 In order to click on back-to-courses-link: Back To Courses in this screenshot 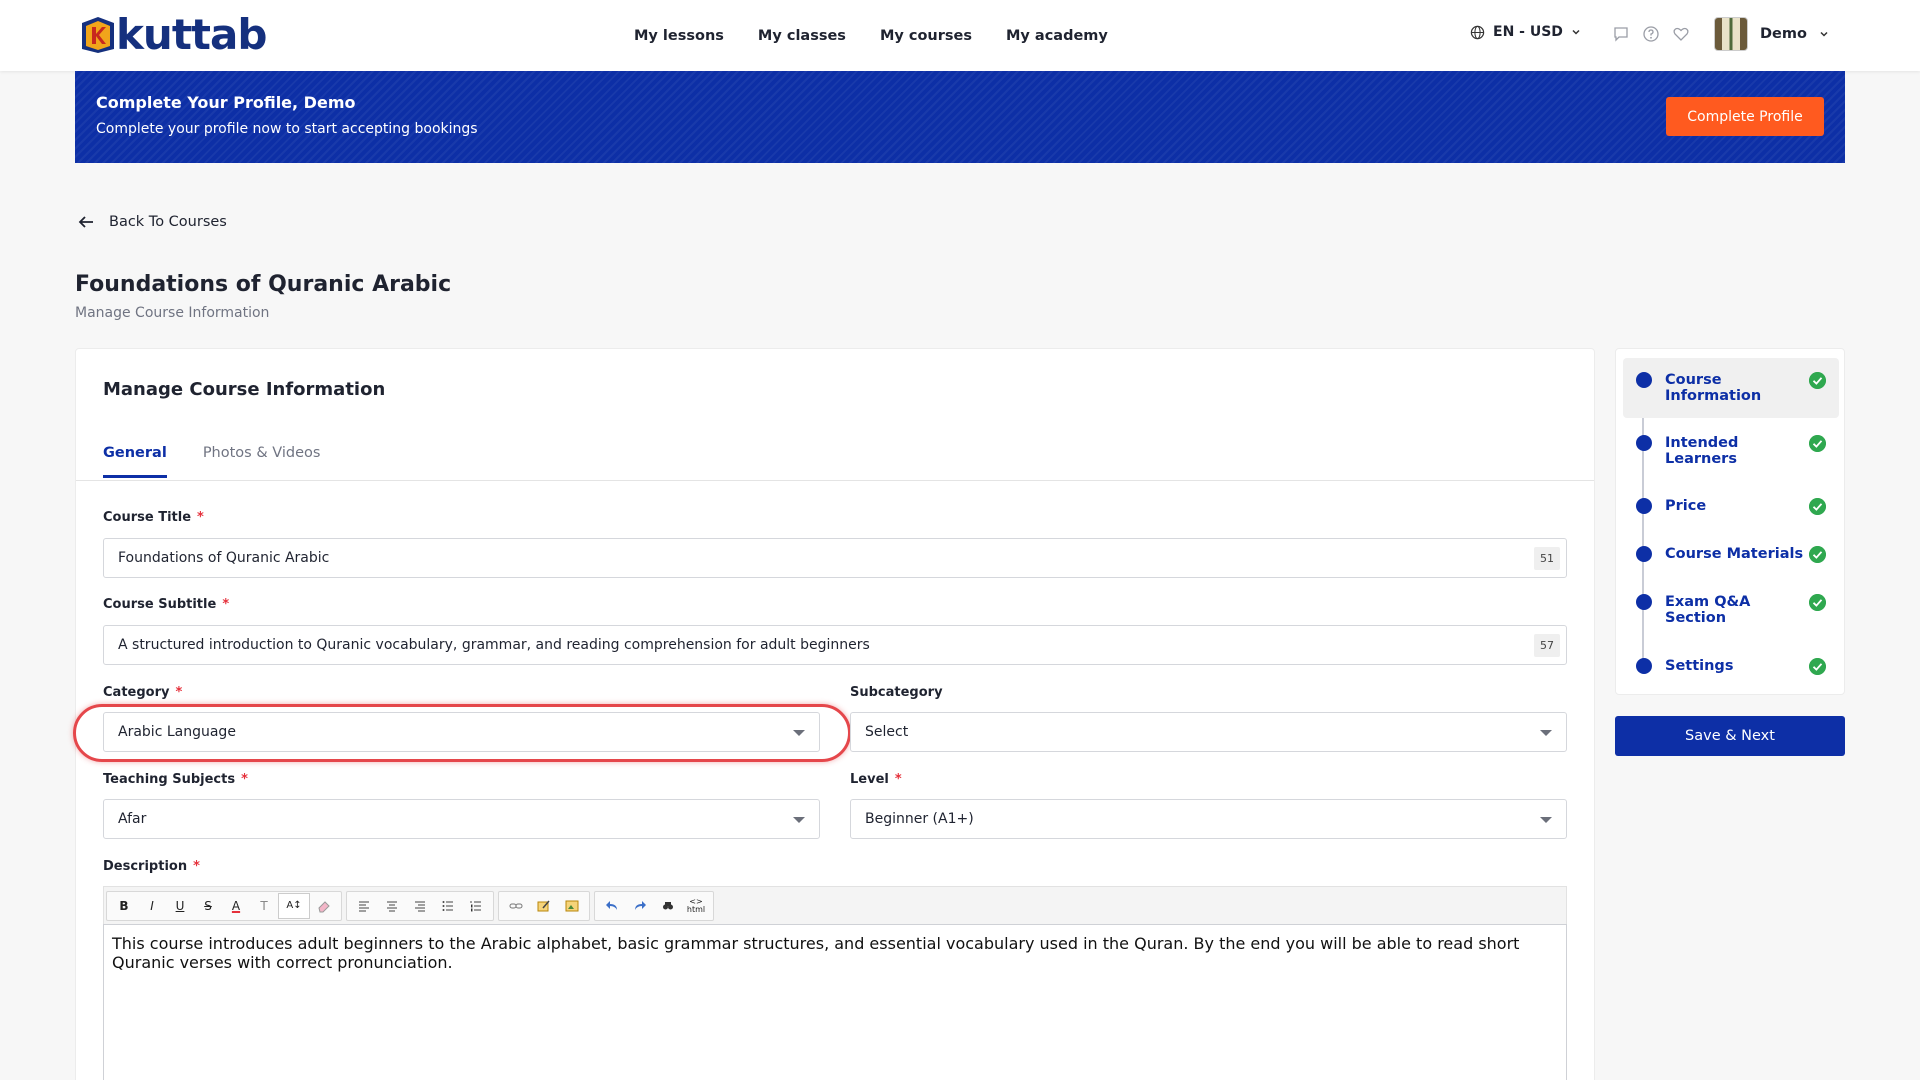, I will do `click(152, 222)`.